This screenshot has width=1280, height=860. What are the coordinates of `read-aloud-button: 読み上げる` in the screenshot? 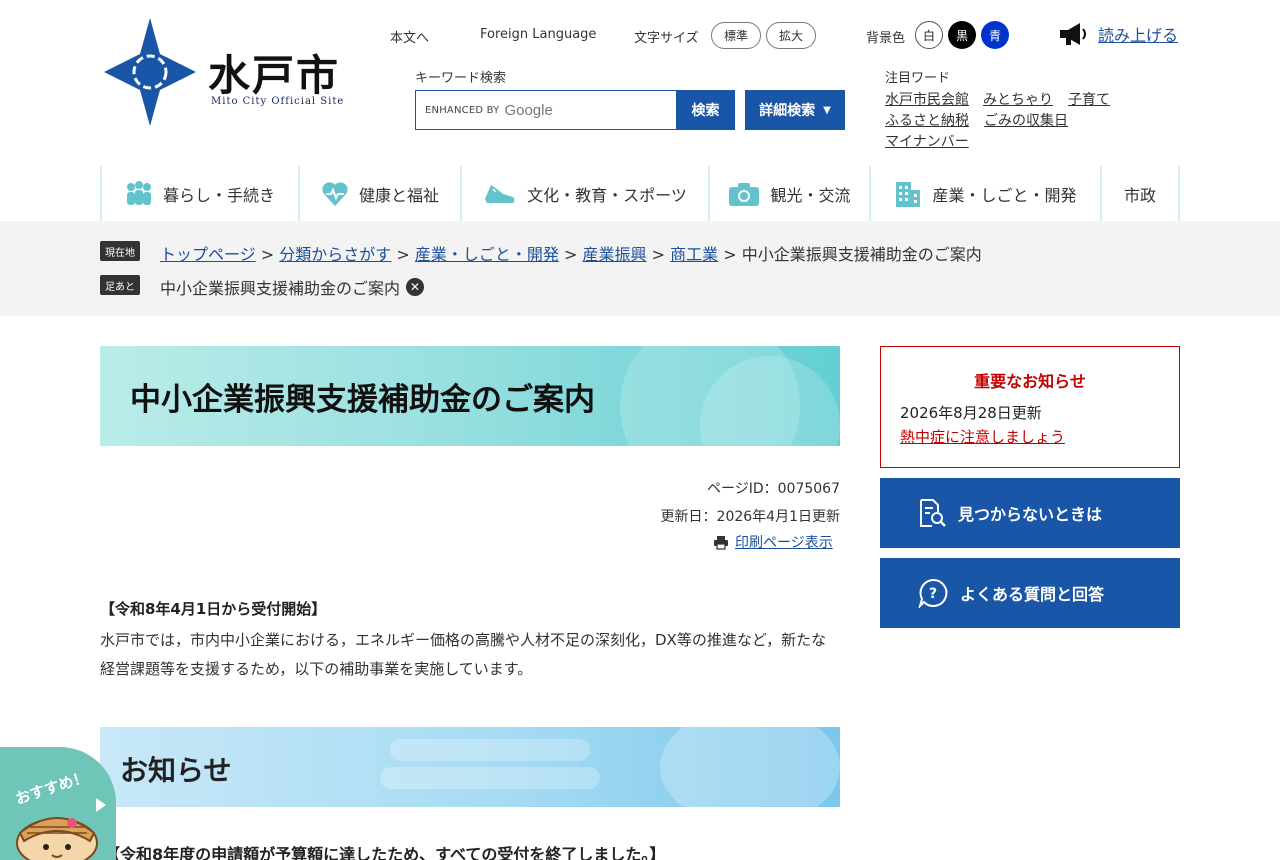 It's located at (1118, 34).